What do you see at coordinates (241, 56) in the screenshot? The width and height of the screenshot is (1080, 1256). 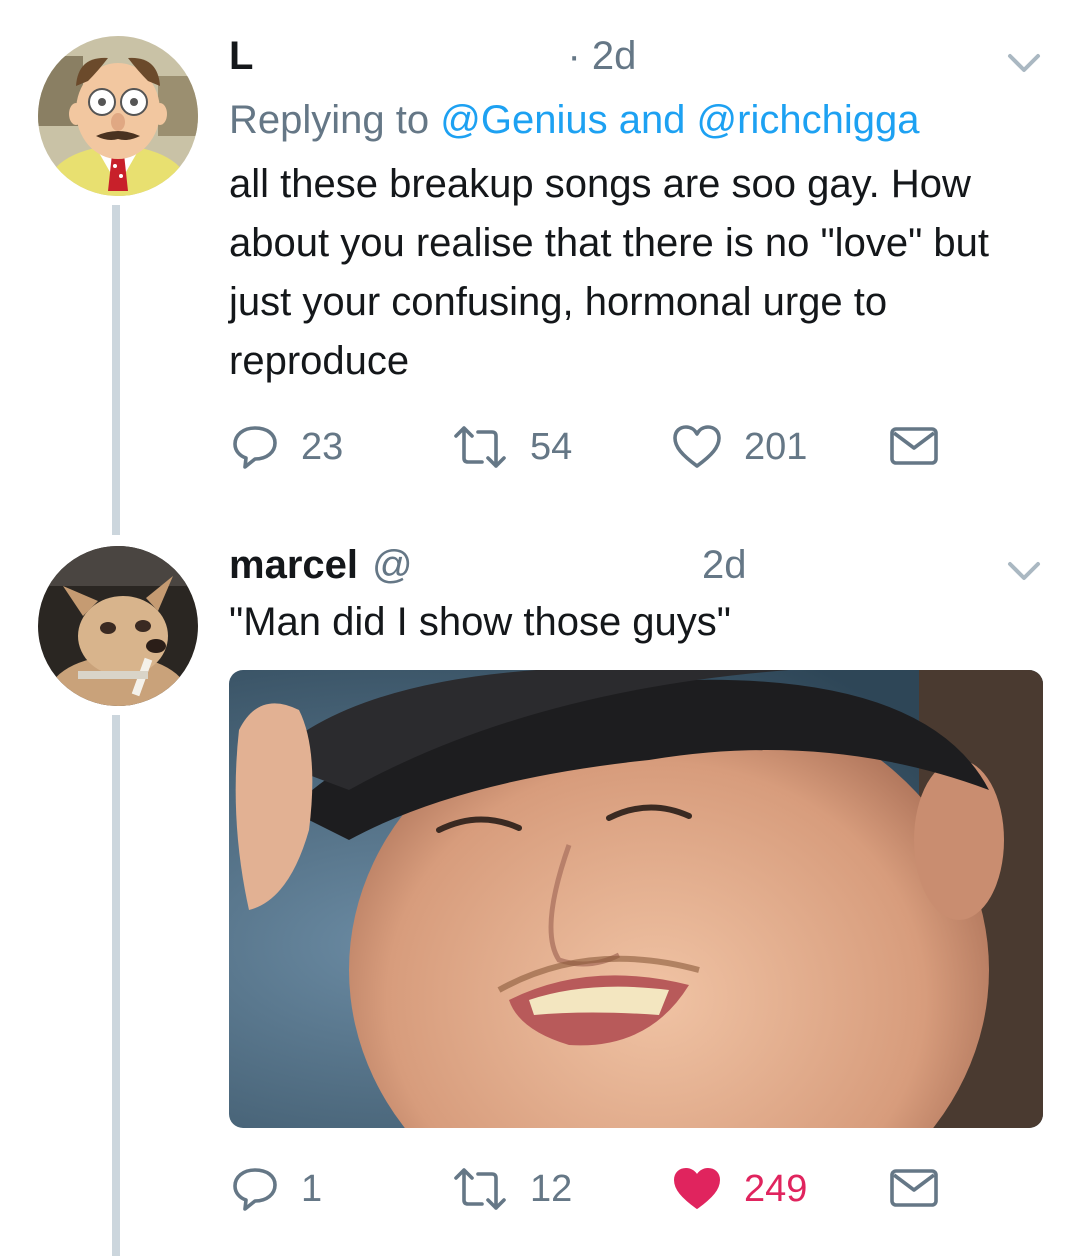 I see `display-name: L` at bounding box center [241, 56].